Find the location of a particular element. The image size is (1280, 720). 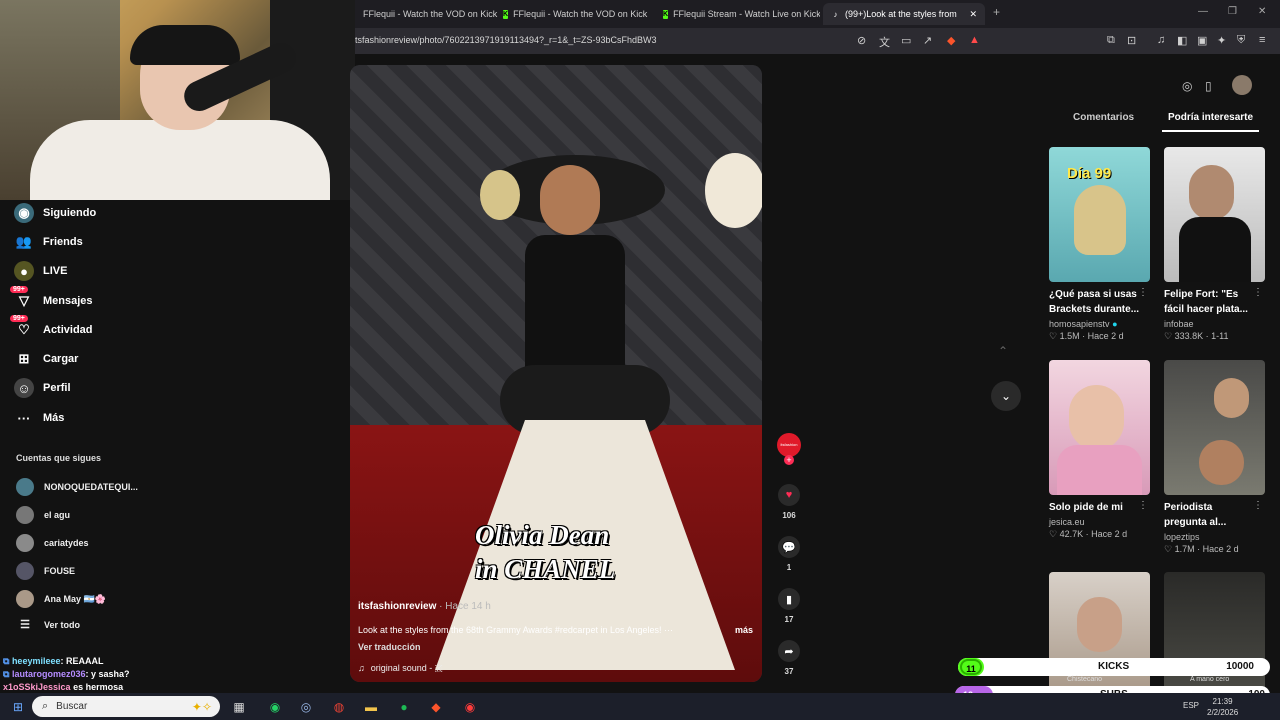

search-box: ⌕ Buscar ✦✧ is located at coordinates (126, 706).